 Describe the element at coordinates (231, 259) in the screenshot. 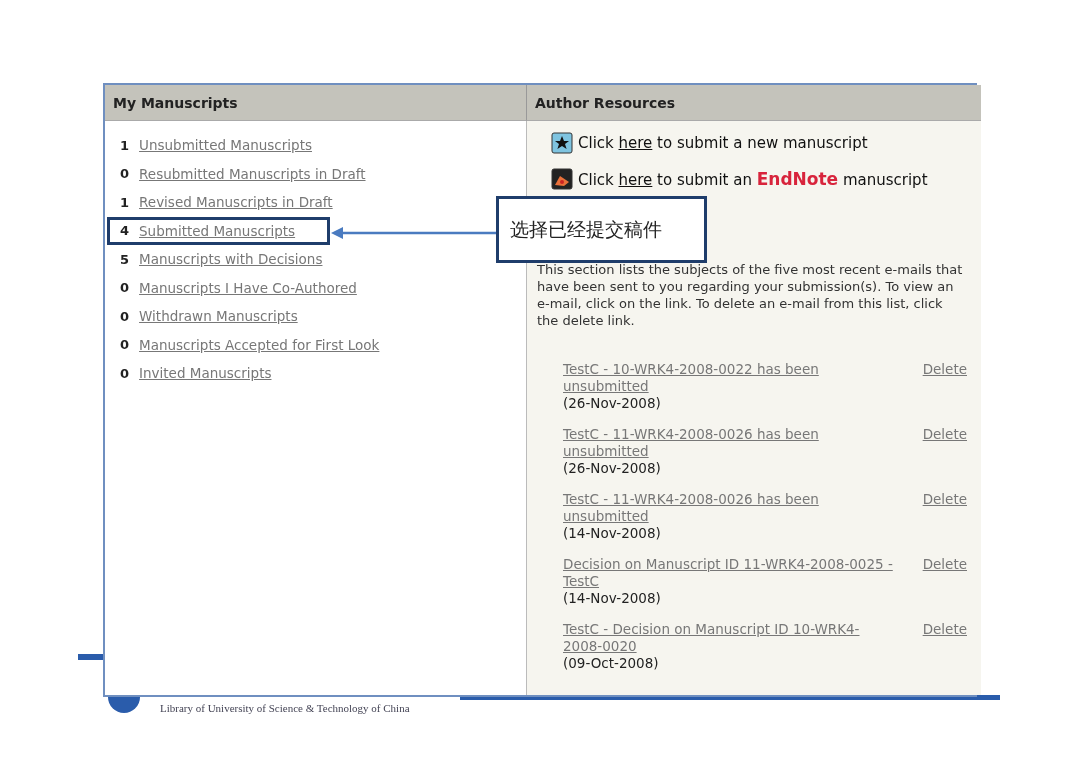

I see `manuscript-link: Manuscripts with Decisions` at that location.